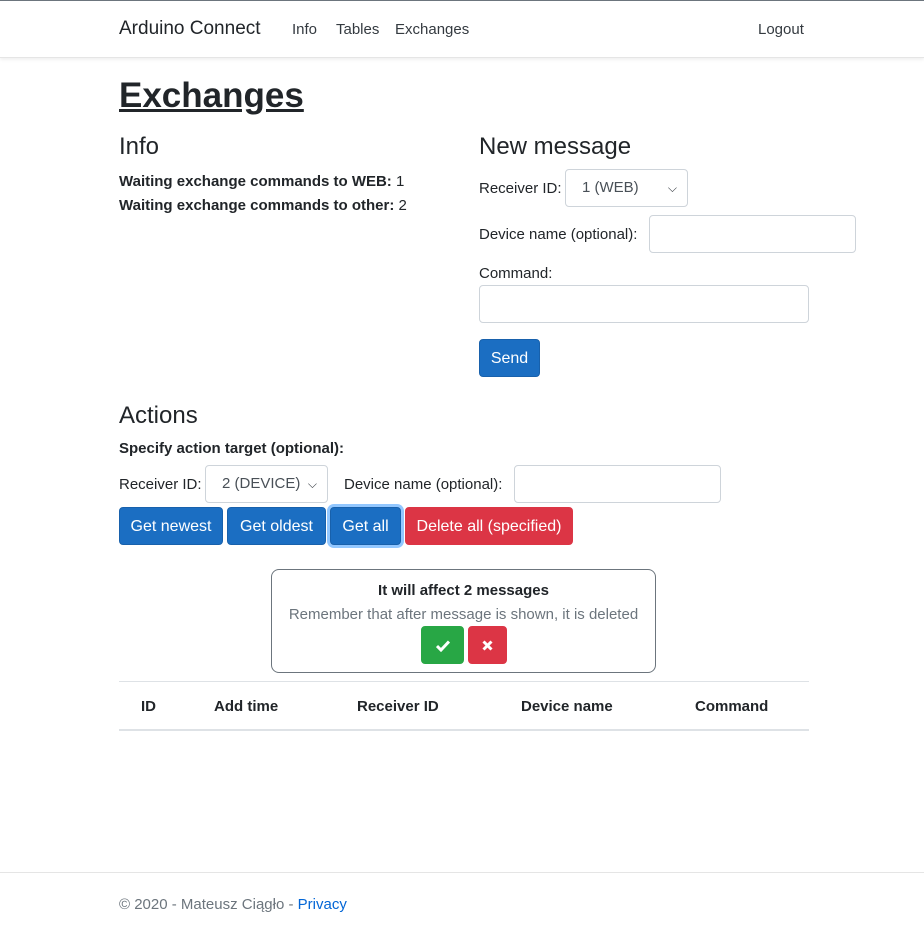  I want to click on info-other-line: Waiting exchange commands to other: 2, so click(263, 205).